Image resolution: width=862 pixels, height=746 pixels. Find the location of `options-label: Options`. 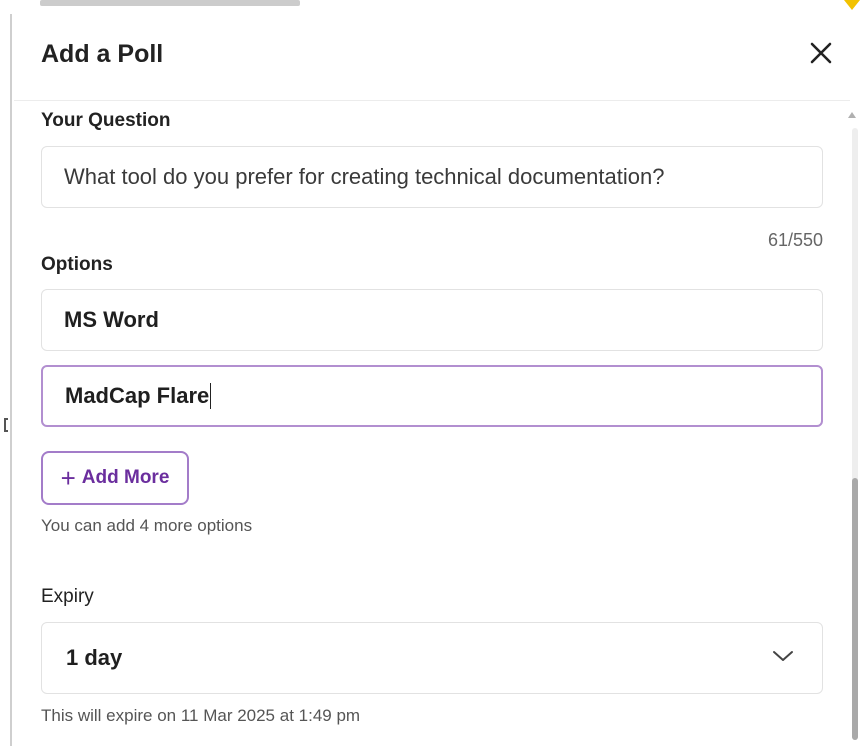

options-label: Options is located at coordinates (77, 264).